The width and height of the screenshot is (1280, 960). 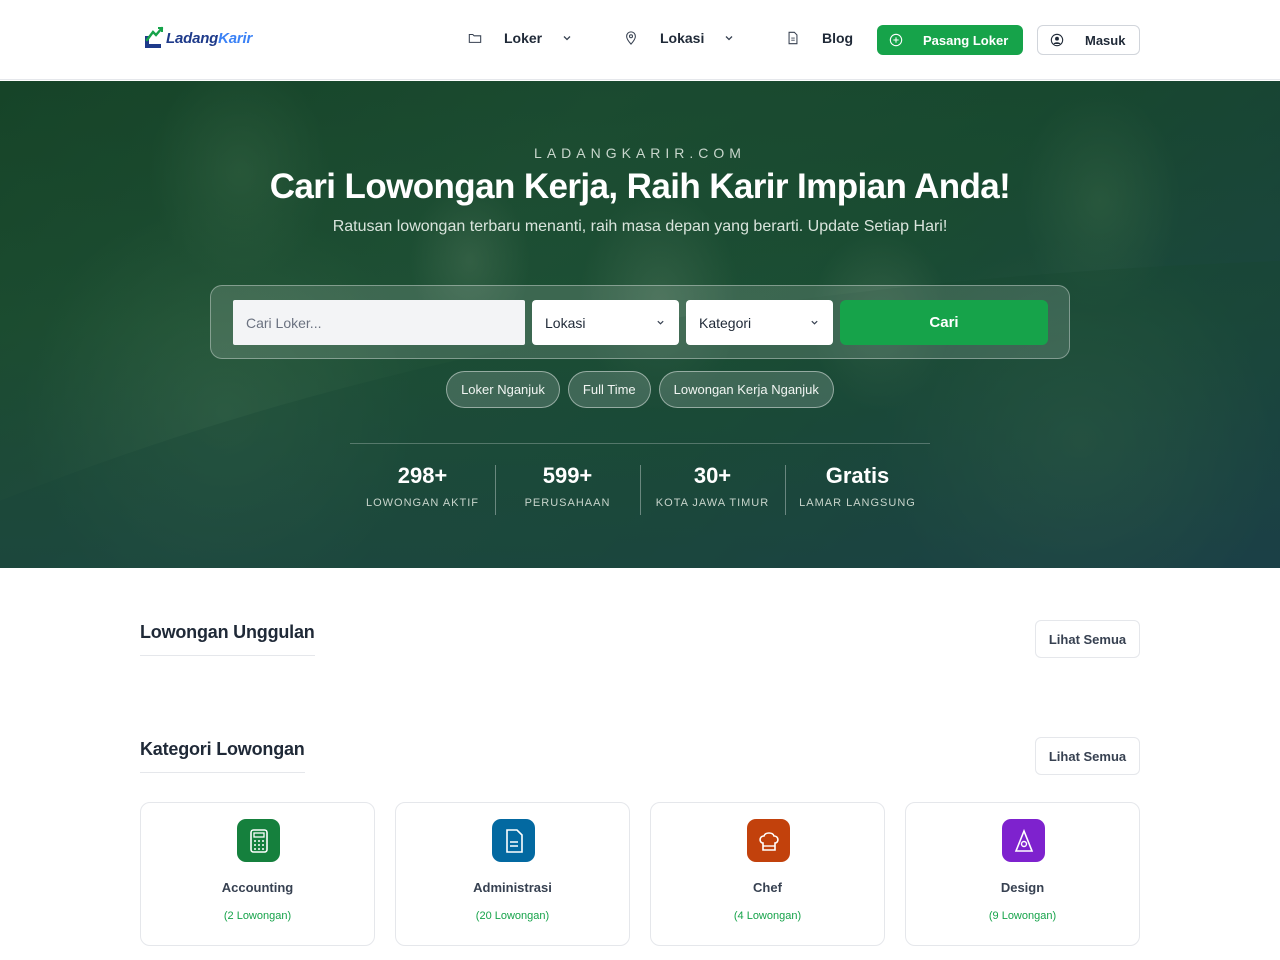 What do you see at coordinates (567, 503) in the screenshot?
I see `stat-label: PERUSAHAAN` at bounding box center [567, 503].